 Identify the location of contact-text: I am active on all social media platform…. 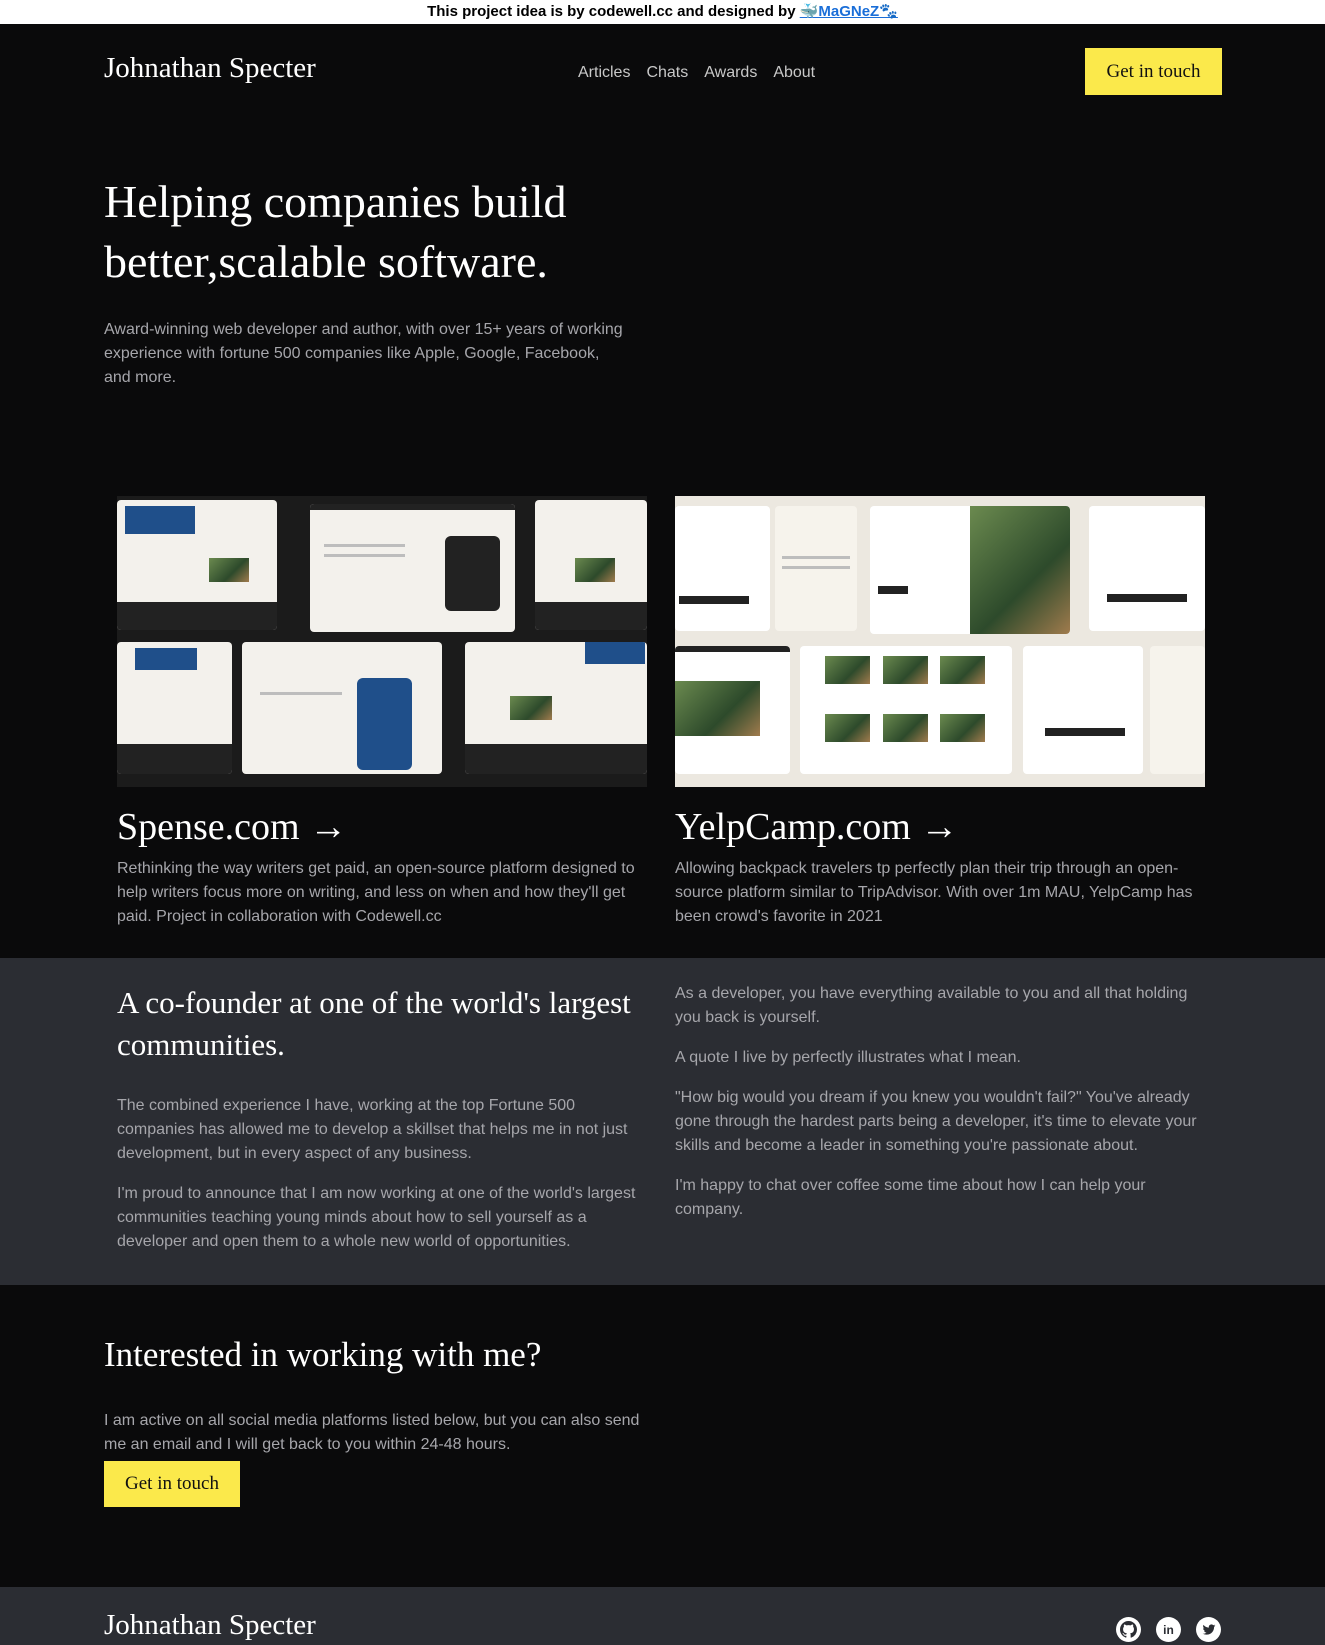
(372, 1432).